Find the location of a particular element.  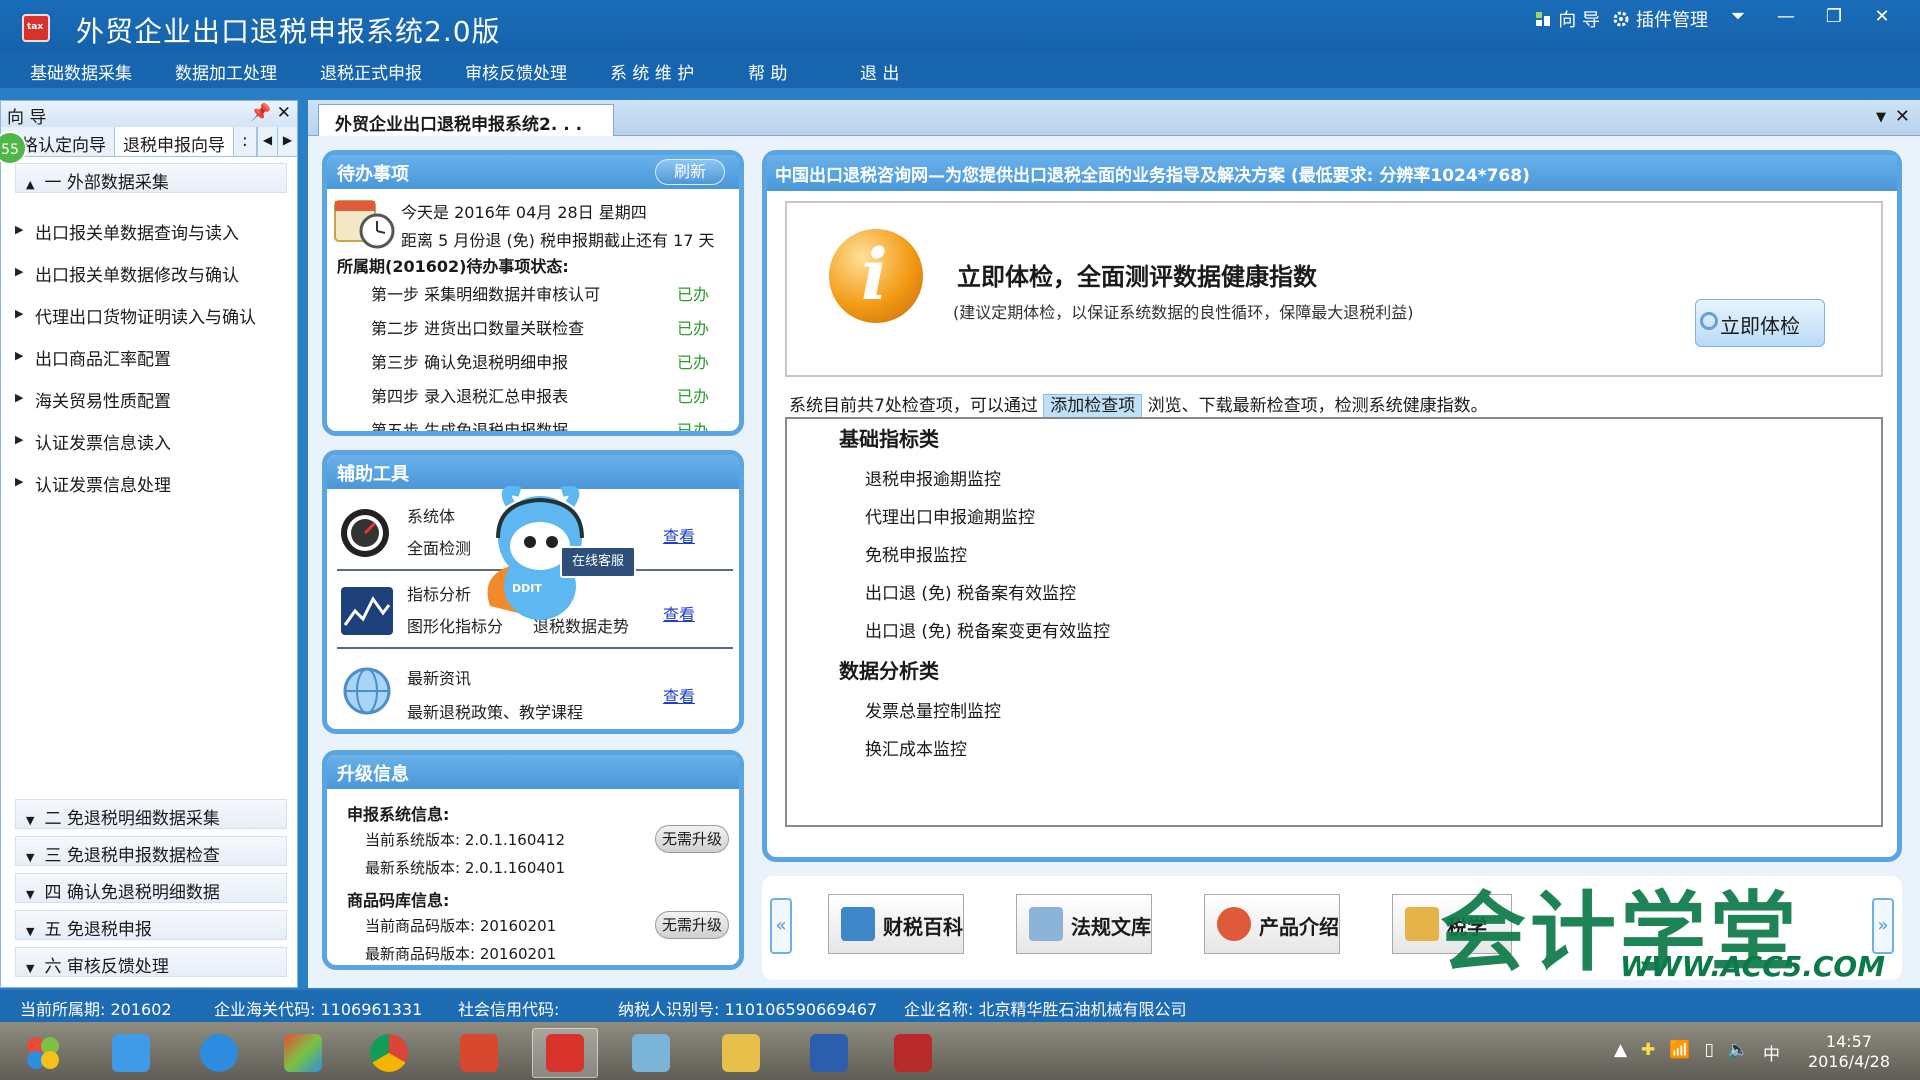

dropdown-icon: ⏷ is located at coordinates (1738, 19).